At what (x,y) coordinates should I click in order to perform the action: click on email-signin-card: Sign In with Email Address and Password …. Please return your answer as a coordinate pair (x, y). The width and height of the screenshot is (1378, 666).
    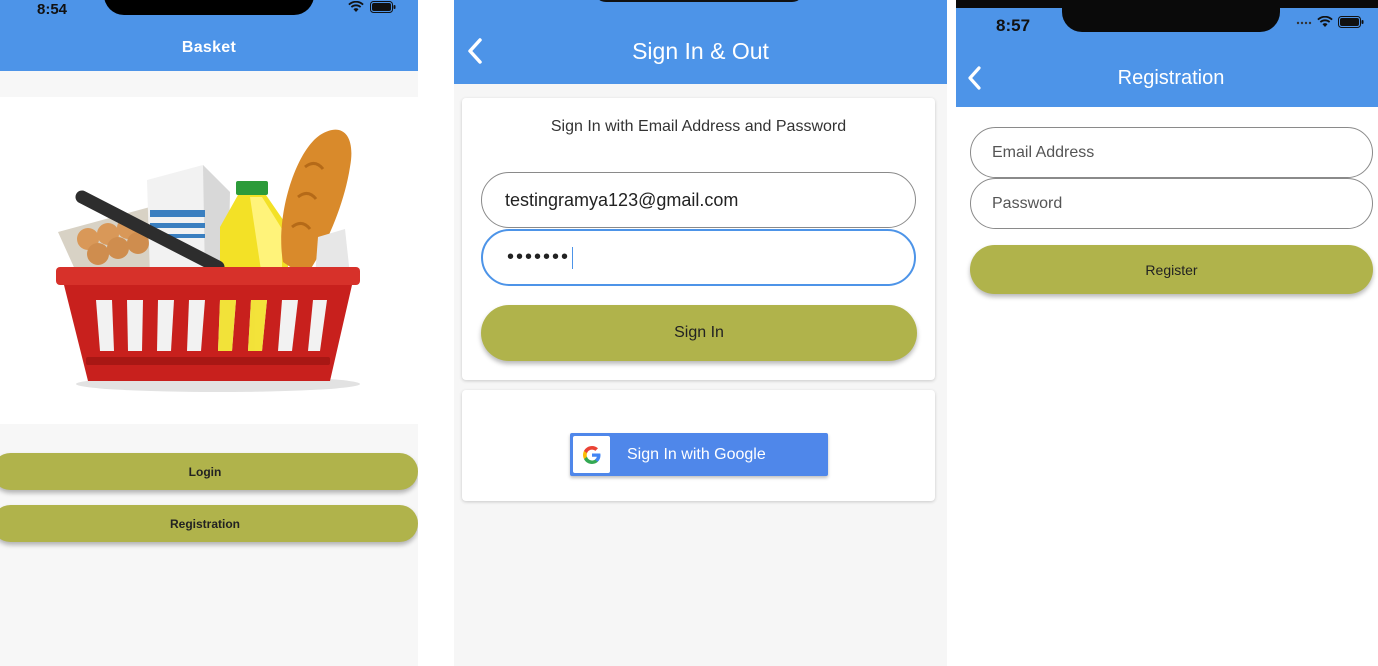
    Looking at the image, I should click on (698, 239).